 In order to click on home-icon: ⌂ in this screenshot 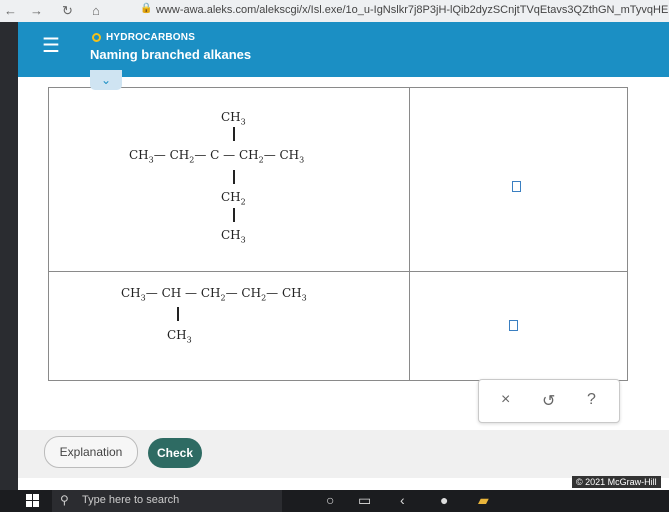, I will do `click(96, 10)`.